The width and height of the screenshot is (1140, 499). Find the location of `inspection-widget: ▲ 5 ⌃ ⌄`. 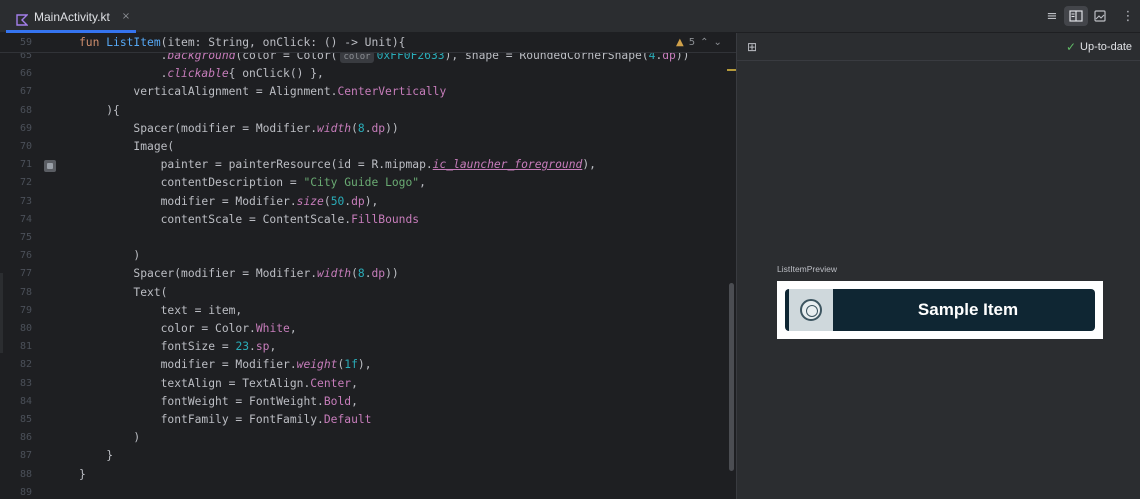

inspection-widget: ▲ 5 ⌃ ⌄ is located at coordinates (699, 42).